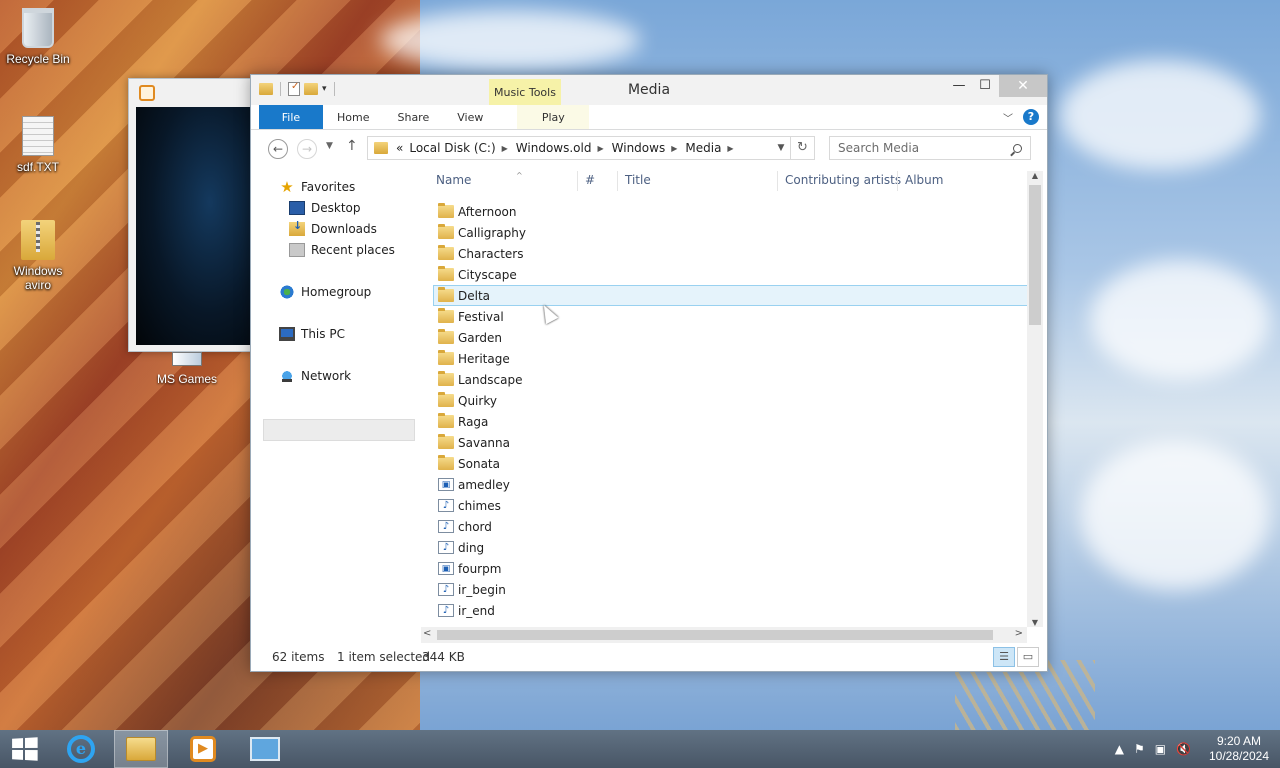  I want to click on column-header-album: Album, so click(924, 183).